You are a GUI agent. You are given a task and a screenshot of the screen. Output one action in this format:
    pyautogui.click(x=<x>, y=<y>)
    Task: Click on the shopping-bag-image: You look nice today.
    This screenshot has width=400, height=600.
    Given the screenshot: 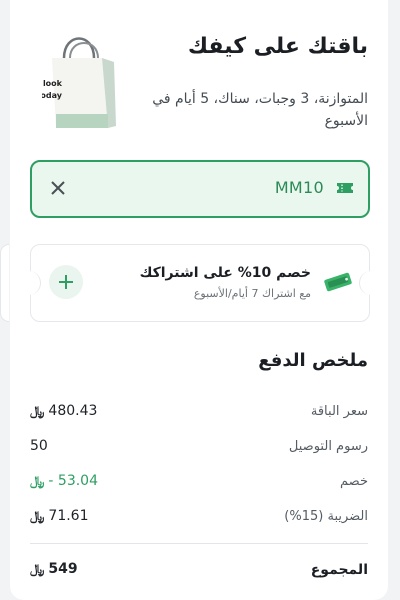 What is the action you would take?
    pyautogui.click(x=79, y=82)
    